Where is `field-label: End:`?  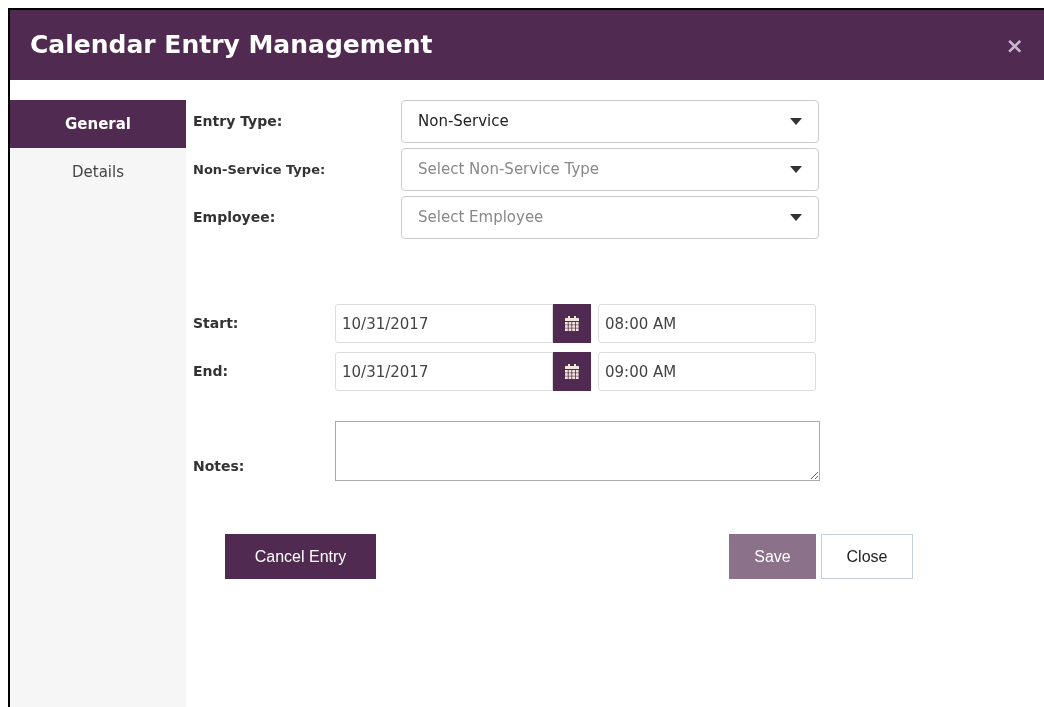 field-label: End: is located at coordinates (211, 371).